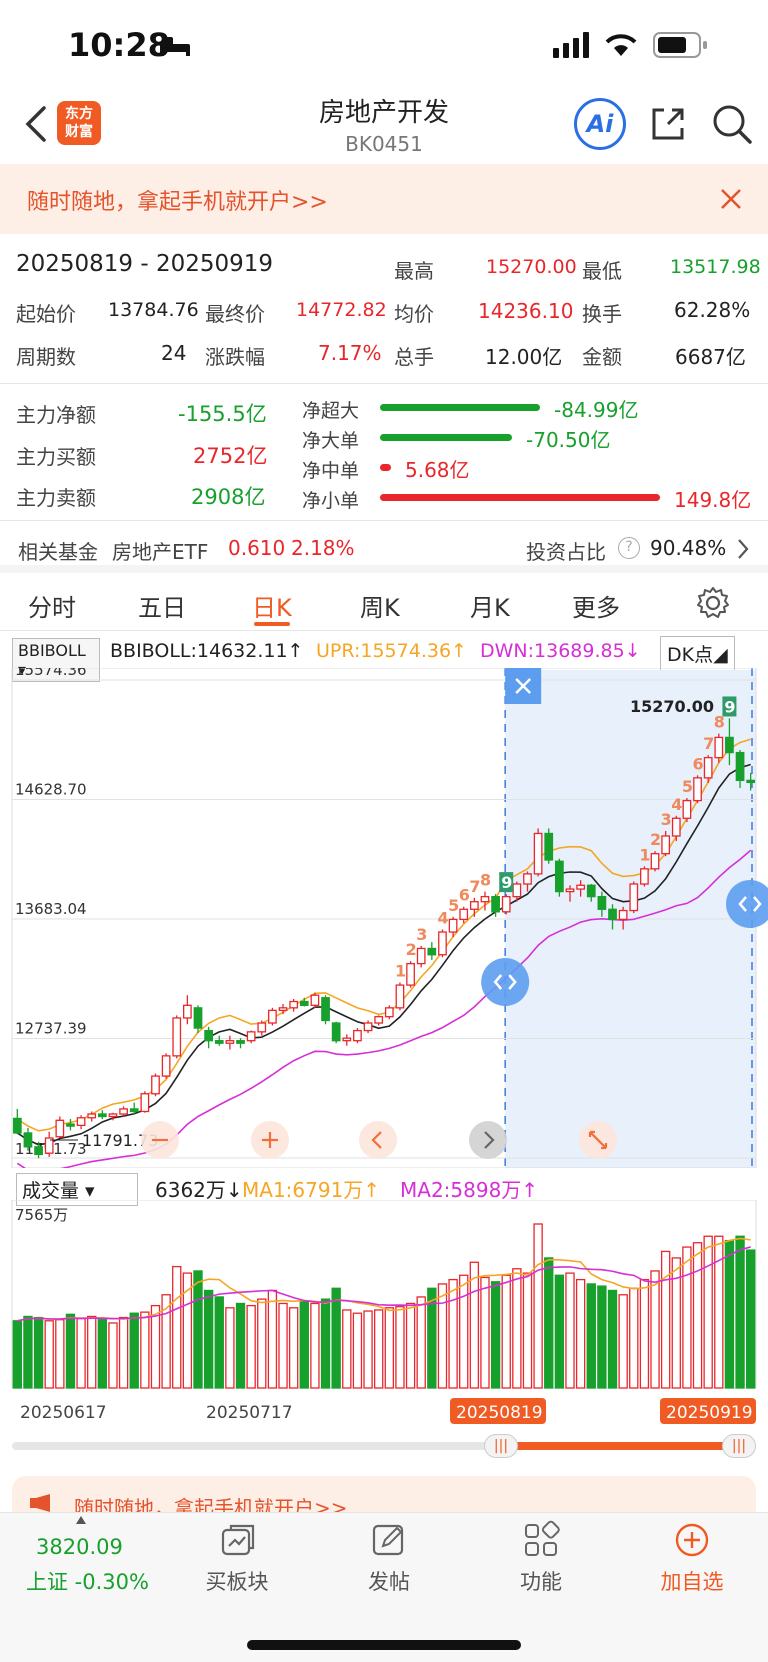 The width and height of the screenshot is (768, 1662). Describe the element at coordinates (384, 45) in the screenshot. I see `status-bar: 10:28` at that location.